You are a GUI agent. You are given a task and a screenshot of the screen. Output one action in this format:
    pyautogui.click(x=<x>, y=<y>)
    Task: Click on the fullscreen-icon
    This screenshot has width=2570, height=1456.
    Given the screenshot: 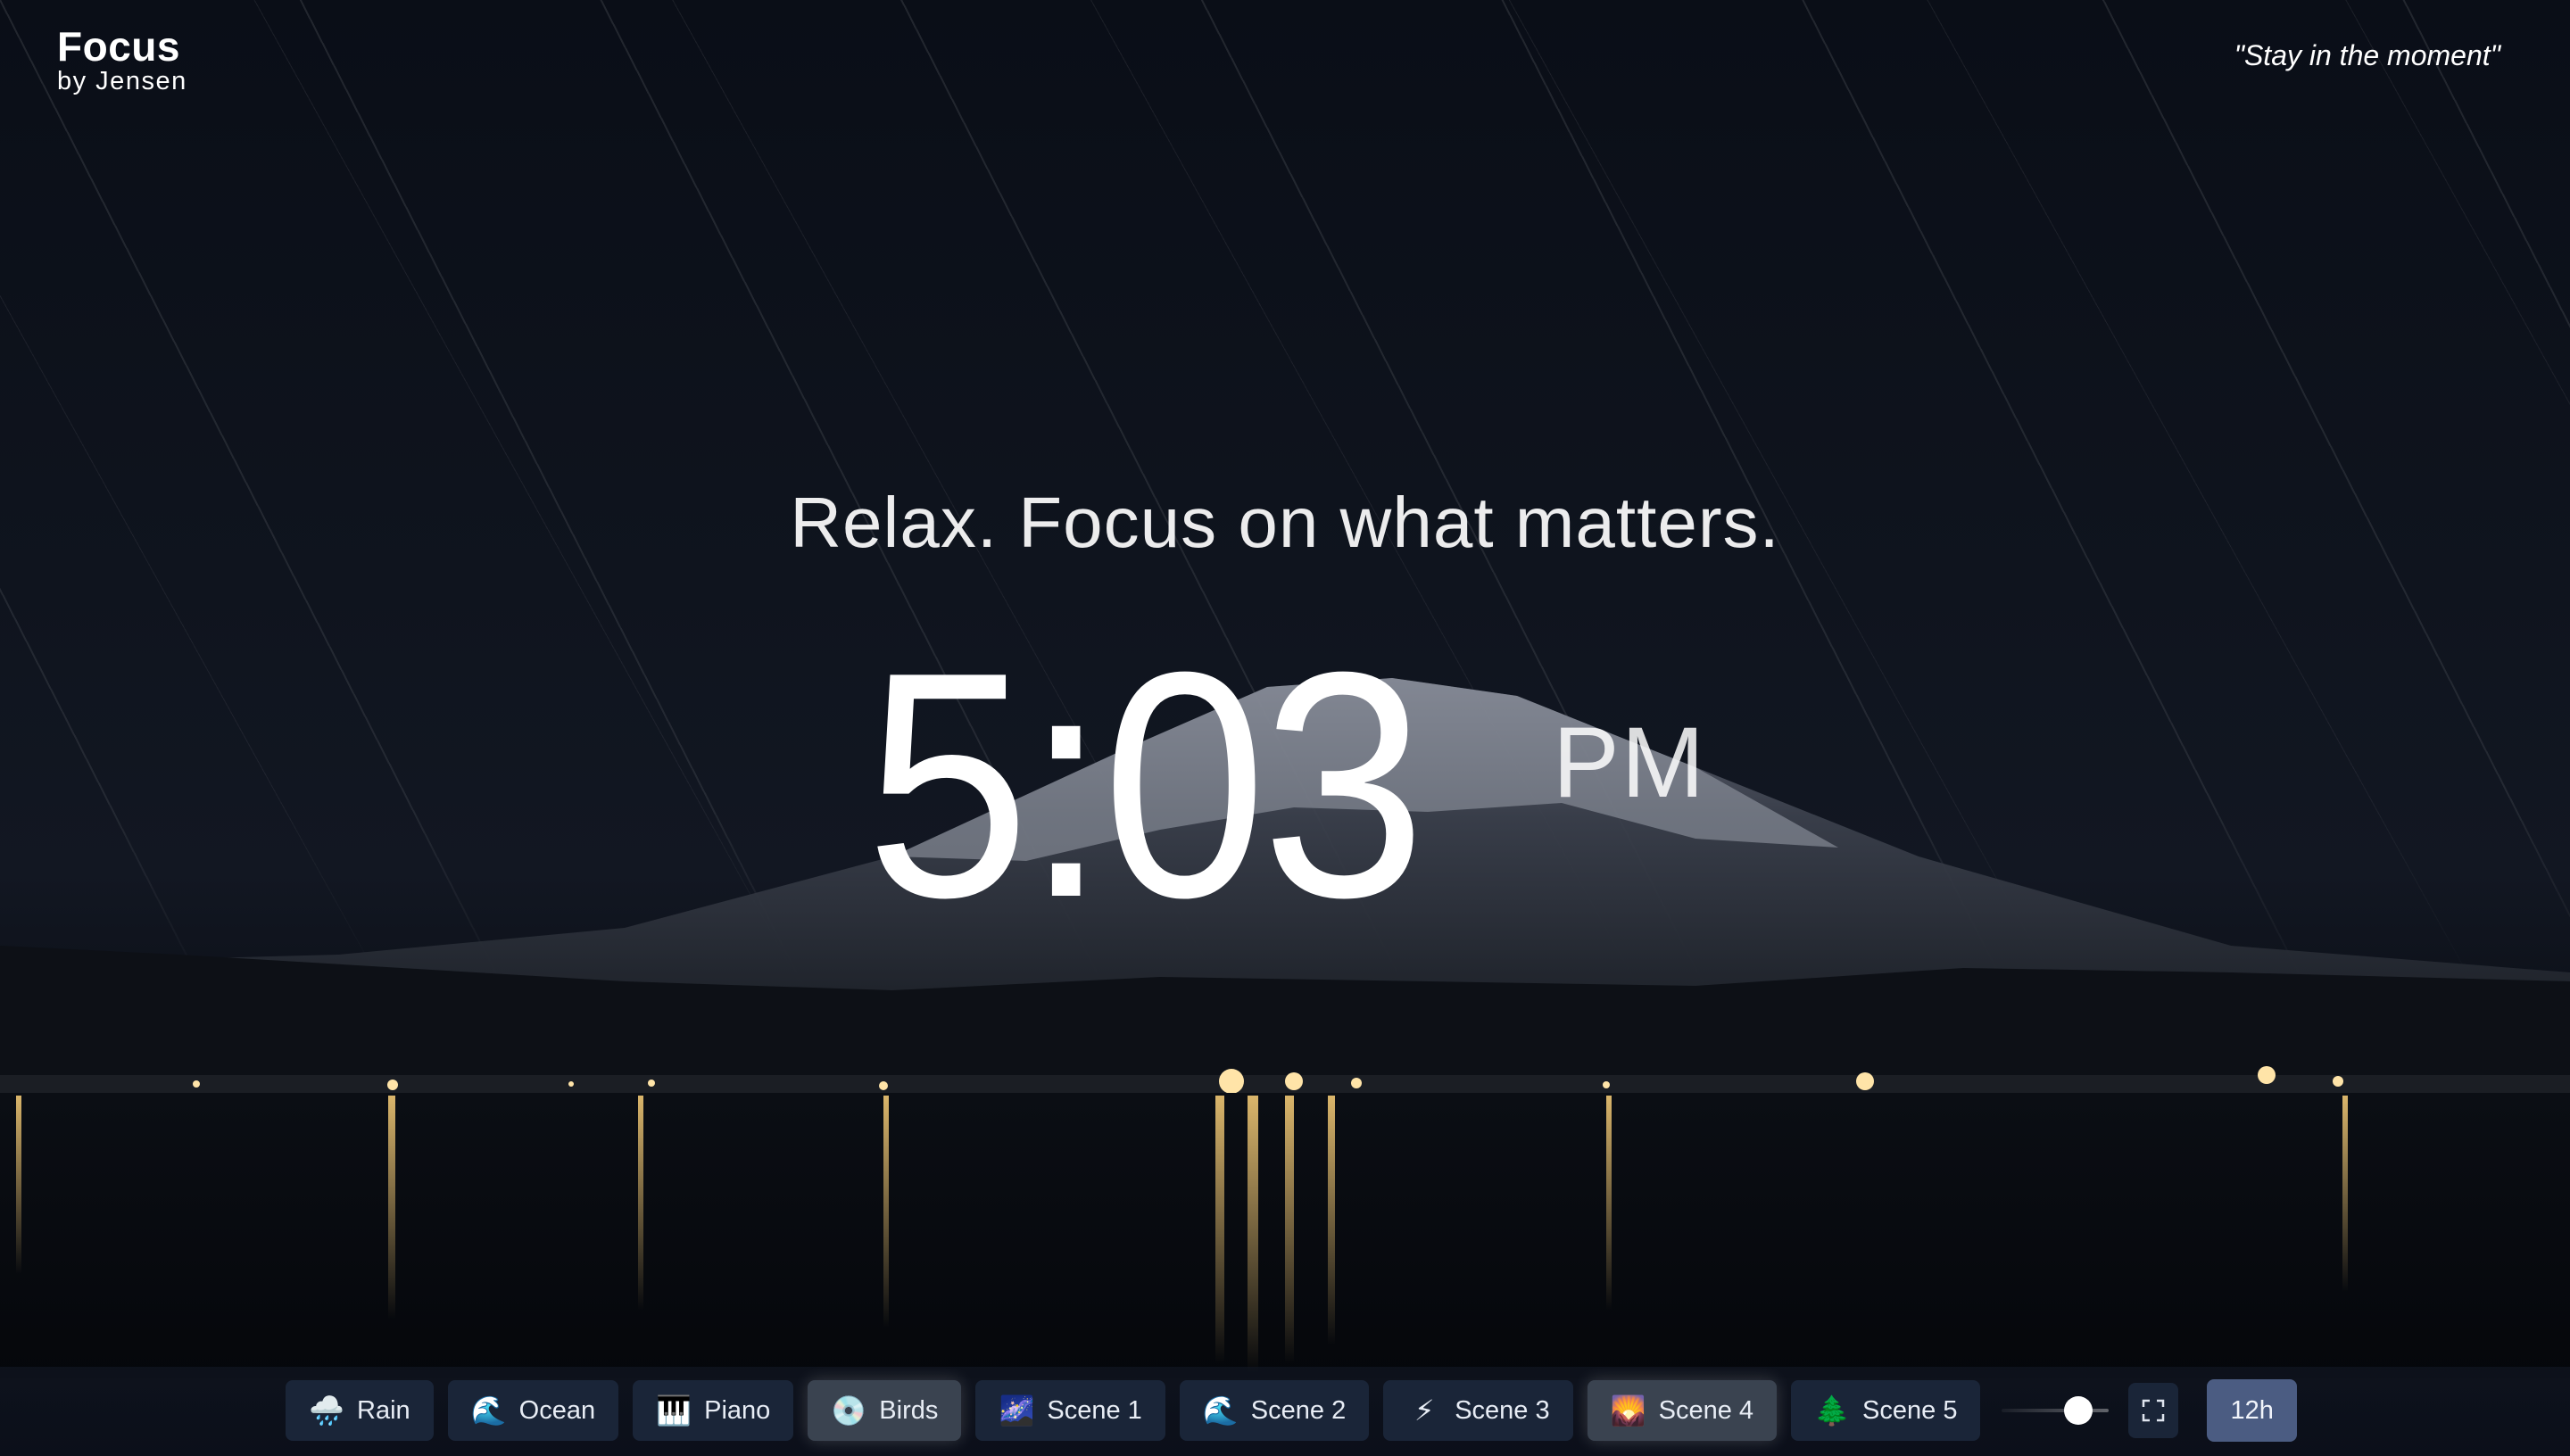 What is the action you would take?
    pyautogui.click(x=2154, y=1410)
    